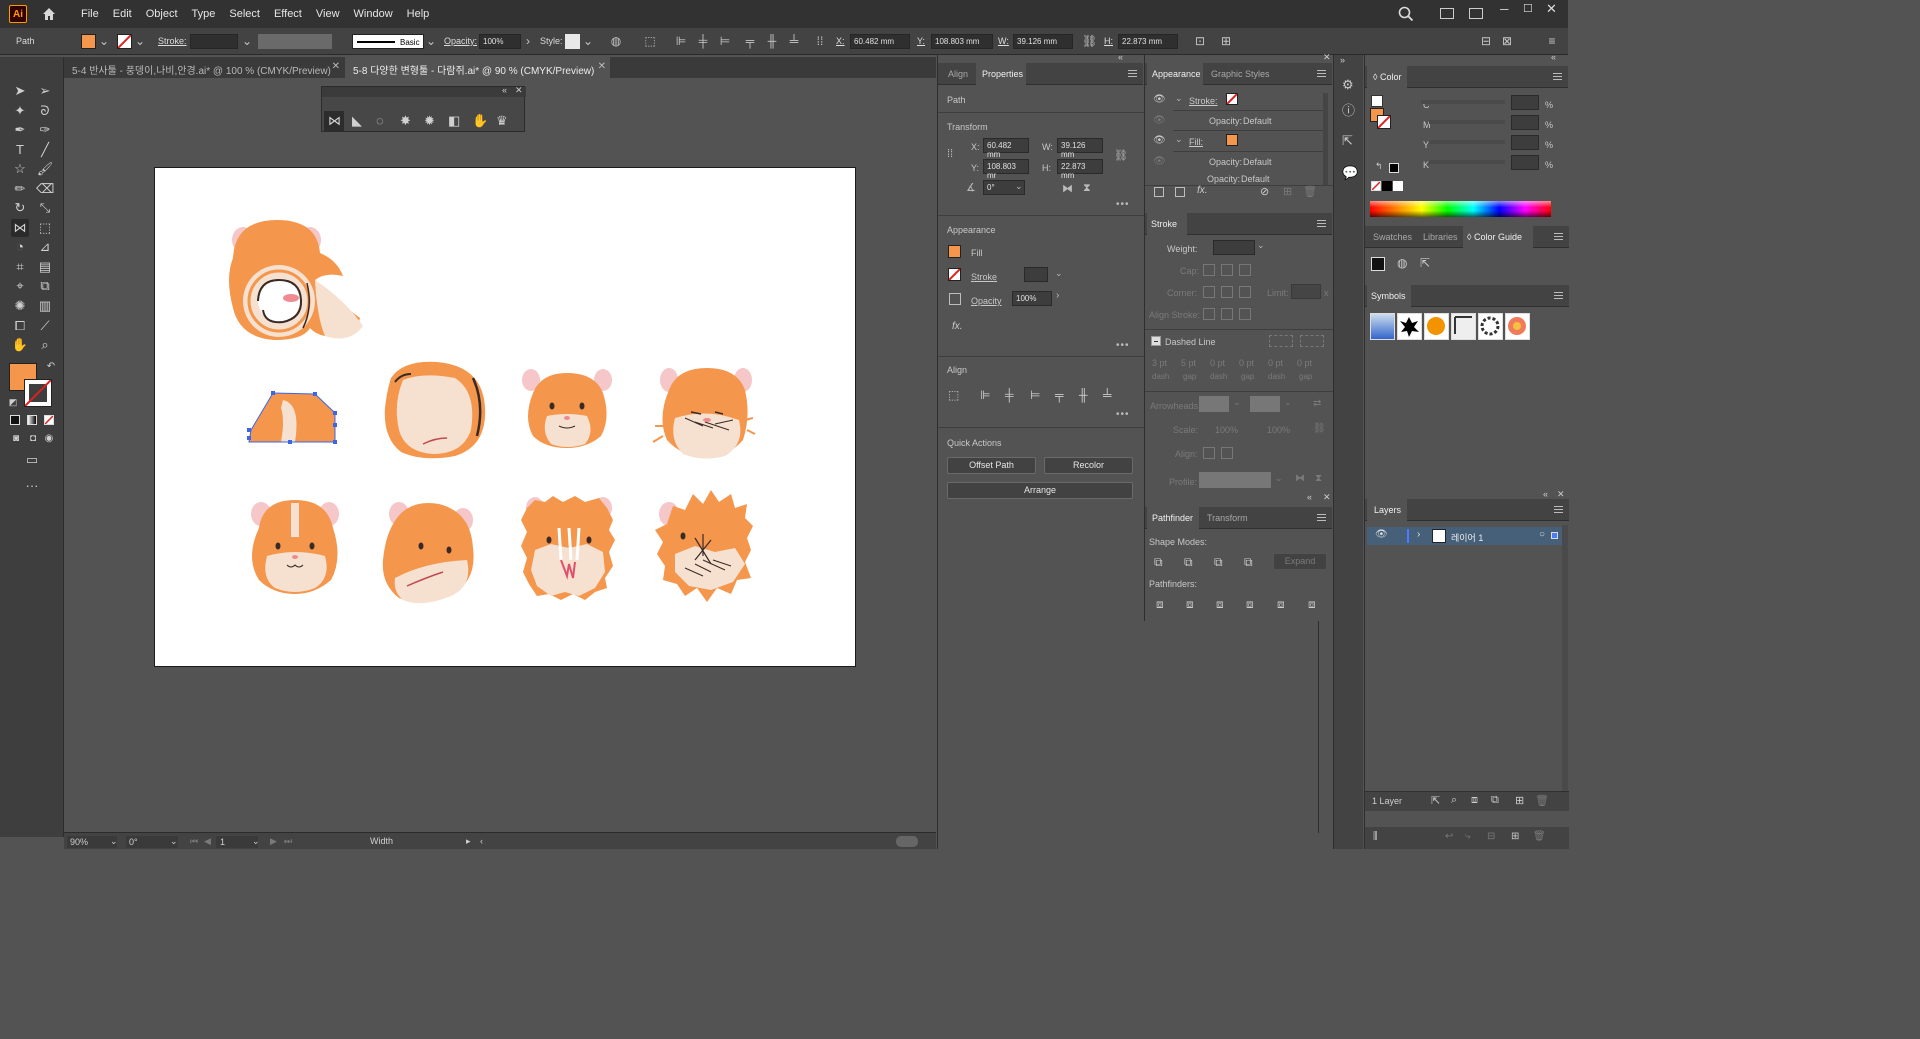 The height and width of the screenshot is (1039, 1920). What do you see at coordinates (20, 228) in the screenshot?
I see `width-tool-icon: ⋈` at bounding box center [20, 228].